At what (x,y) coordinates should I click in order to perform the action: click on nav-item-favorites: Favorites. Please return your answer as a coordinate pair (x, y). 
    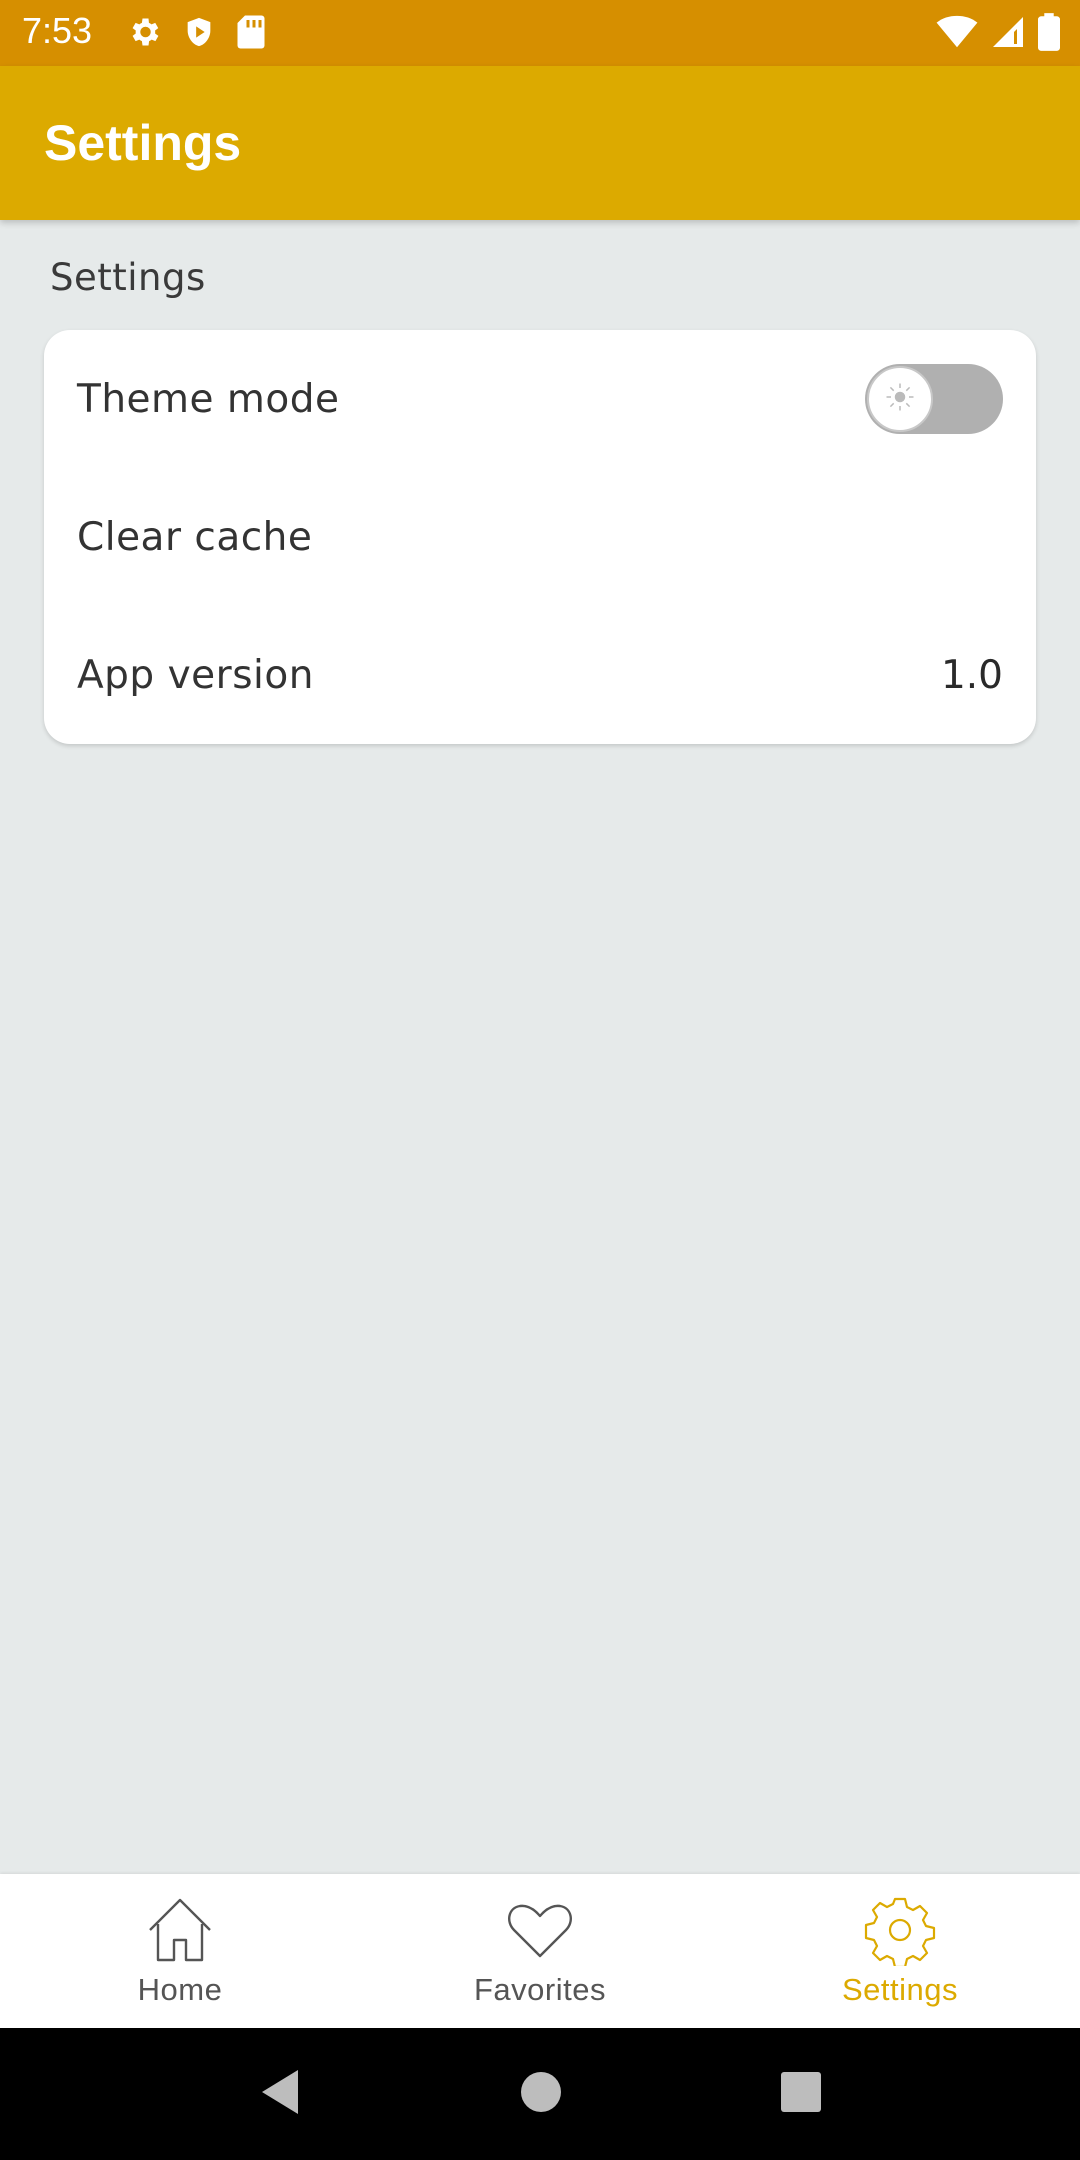
    Looking at the image, I should click on (540, 1951).